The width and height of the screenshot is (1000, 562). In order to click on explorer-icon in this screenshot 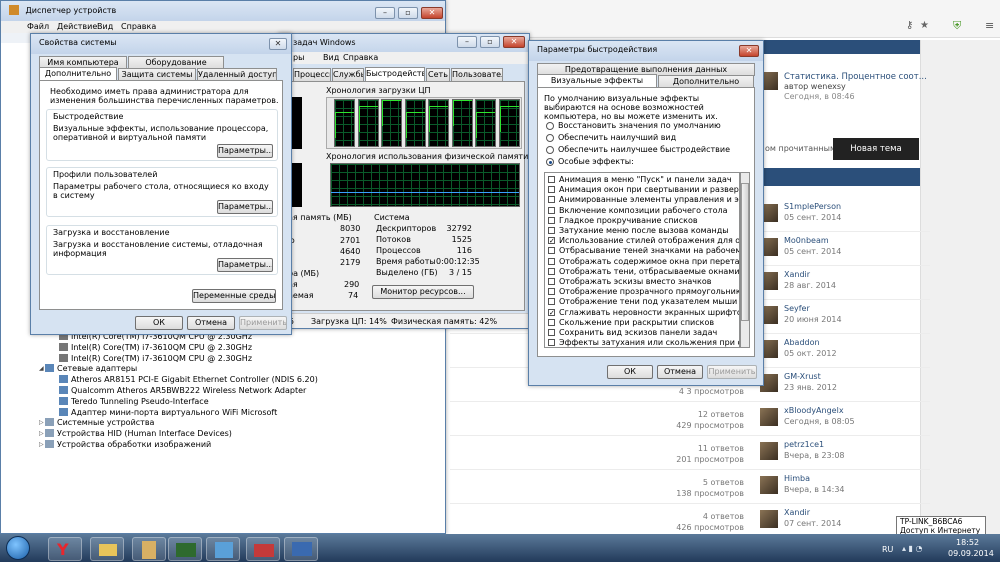, I will do `click(107, 549)`.